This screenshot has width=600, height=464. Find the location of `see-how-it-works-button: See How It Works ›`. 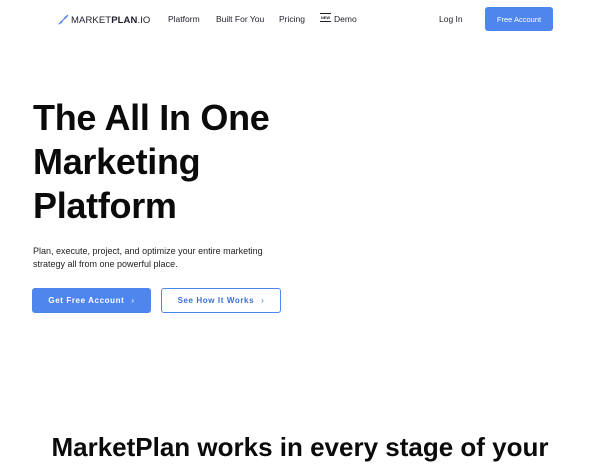

see-how-it-works-button: See How It Works › is located at coordinates (221, 300).